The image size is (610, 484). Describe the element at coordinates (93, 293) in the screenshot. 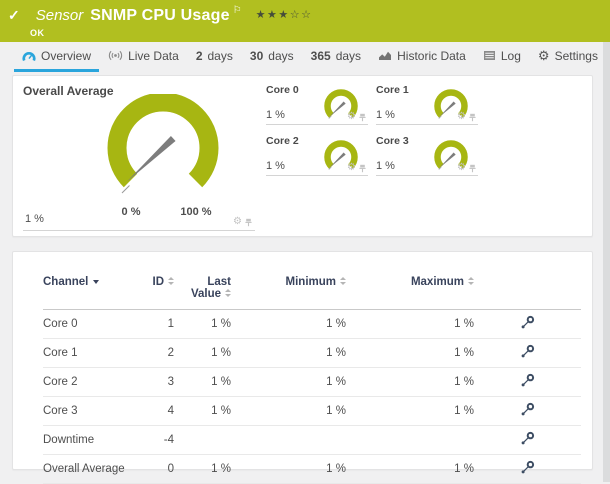

I see `column-header-channel: Channel` at that location.